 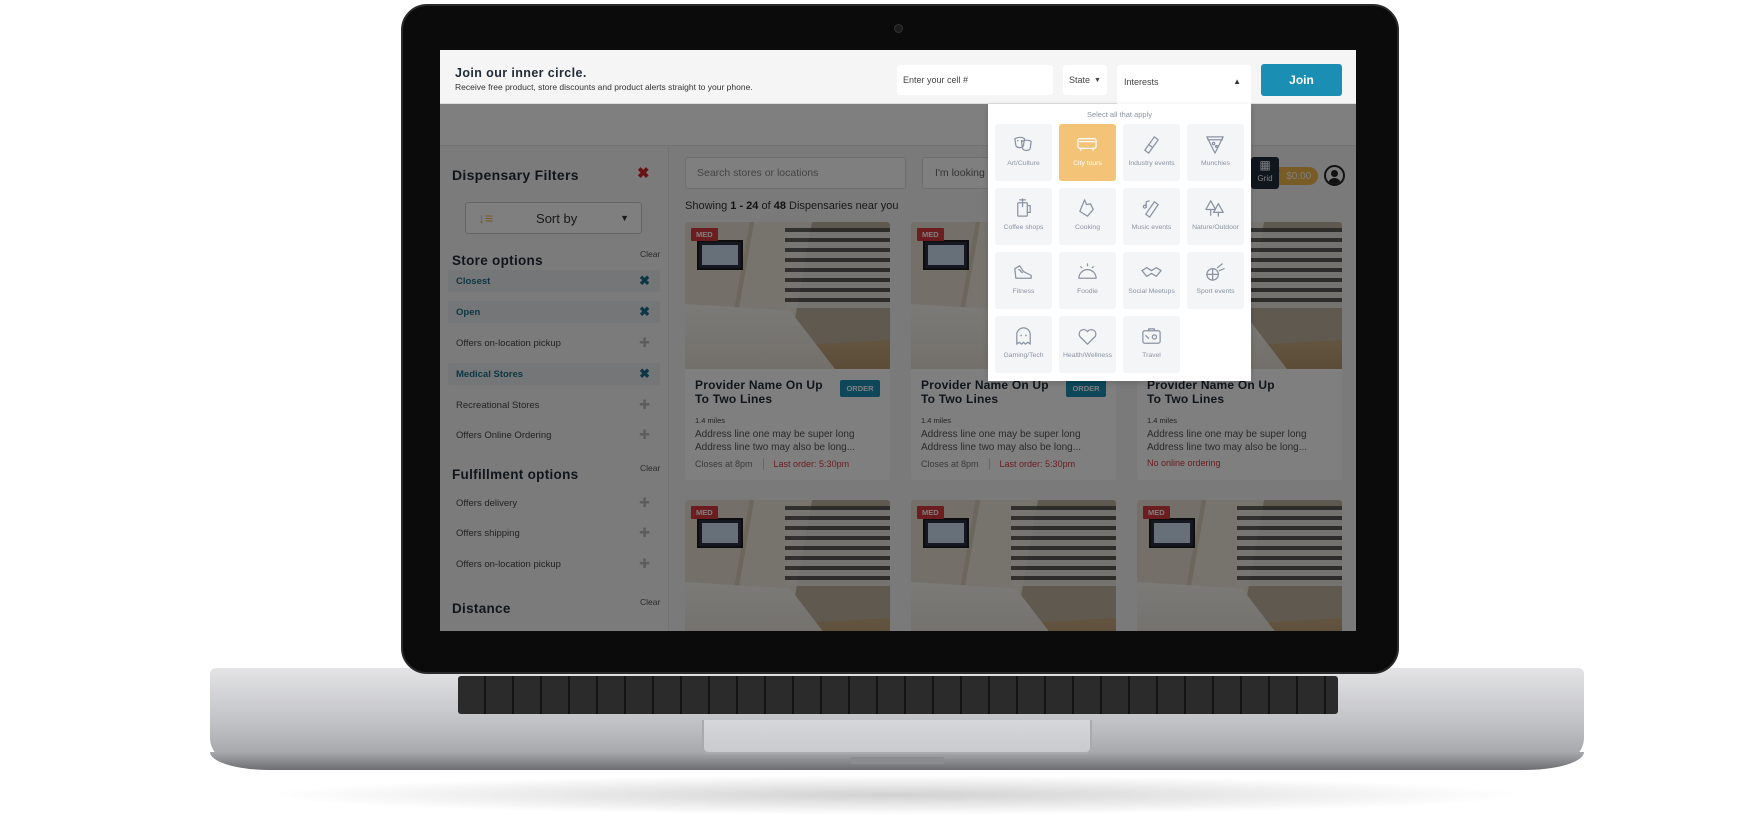 What do you see at coordinates (1215, 227) in the screenshot?
I see `interest-label: Nature/Outdoor` at bounding box center [1215, 227].